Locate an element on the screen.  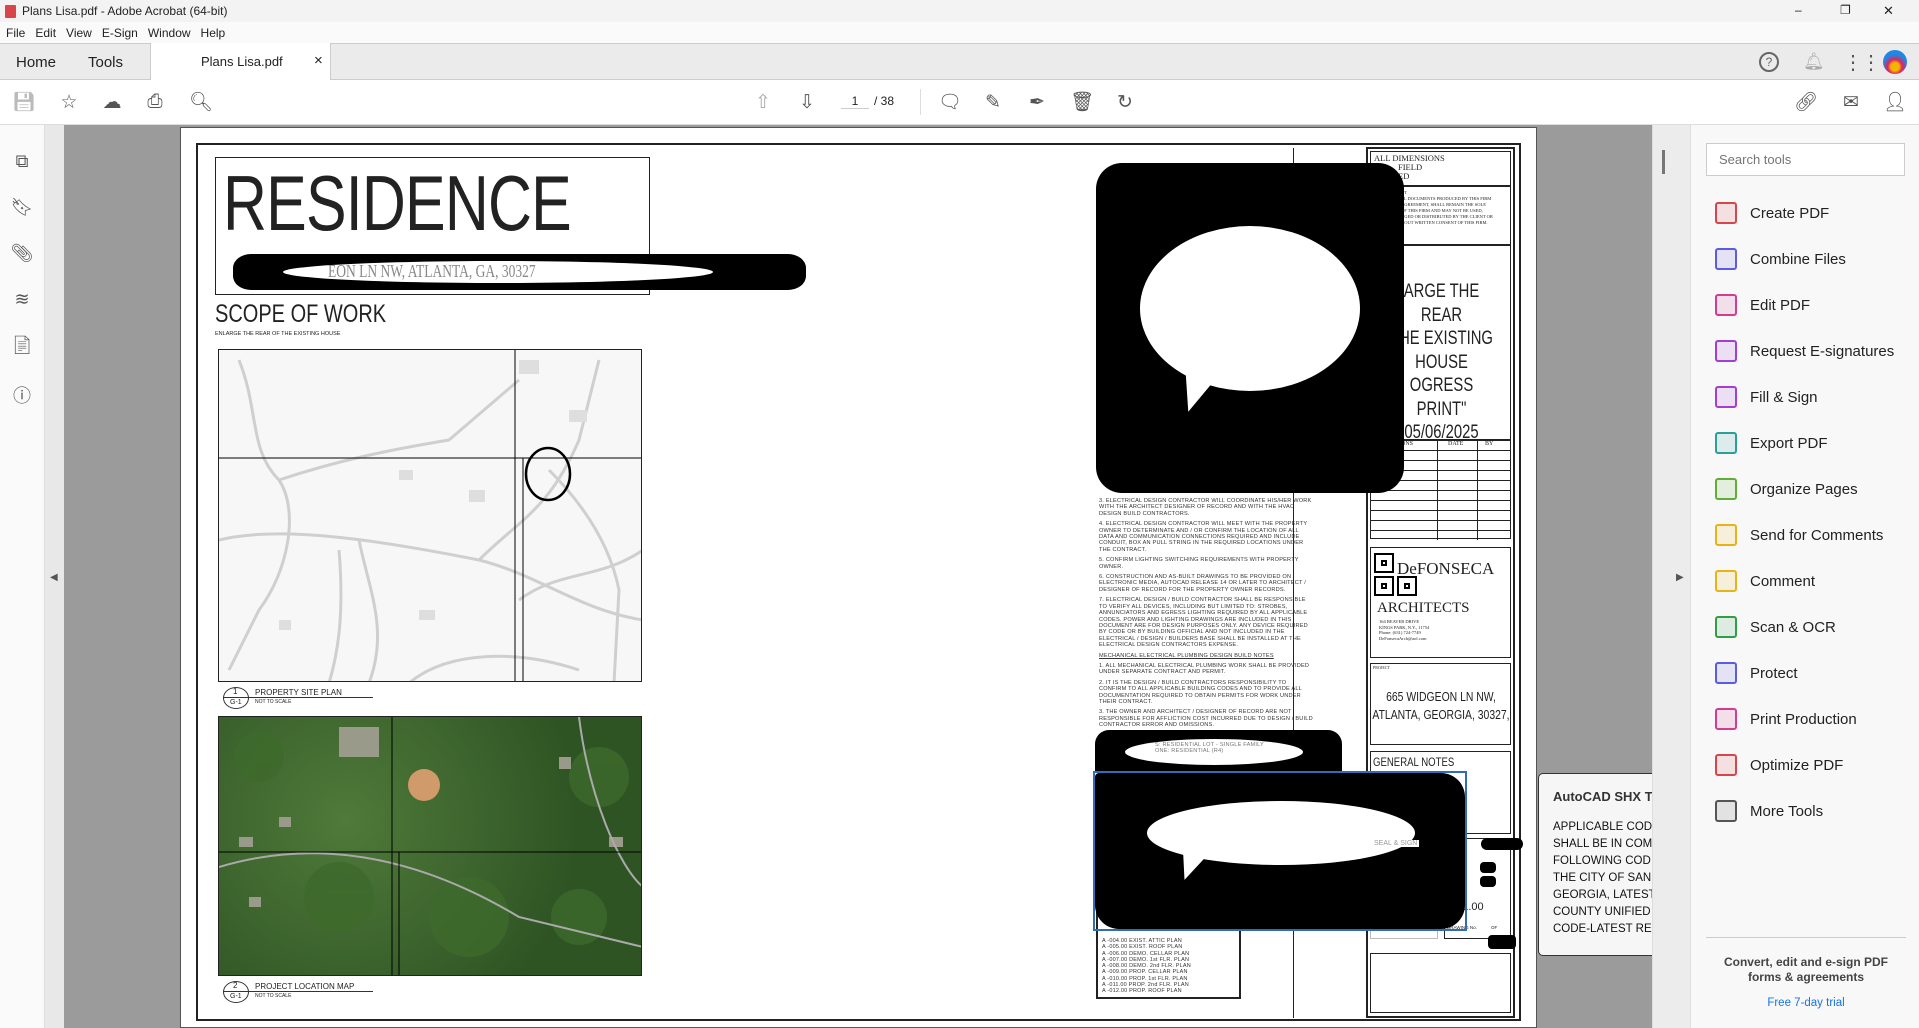
tool-create-pdf: Create PDF is located at coordinates (1772, 213).